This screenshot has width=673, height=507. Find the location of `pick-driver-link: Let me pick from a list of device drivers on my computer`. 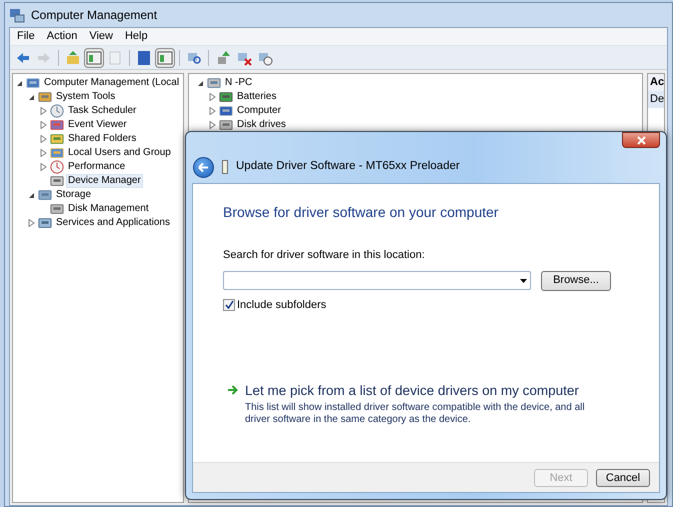

pick-driver-link: Let me pick from a list of device drivers on my computer is located at coordinates (427, 391).